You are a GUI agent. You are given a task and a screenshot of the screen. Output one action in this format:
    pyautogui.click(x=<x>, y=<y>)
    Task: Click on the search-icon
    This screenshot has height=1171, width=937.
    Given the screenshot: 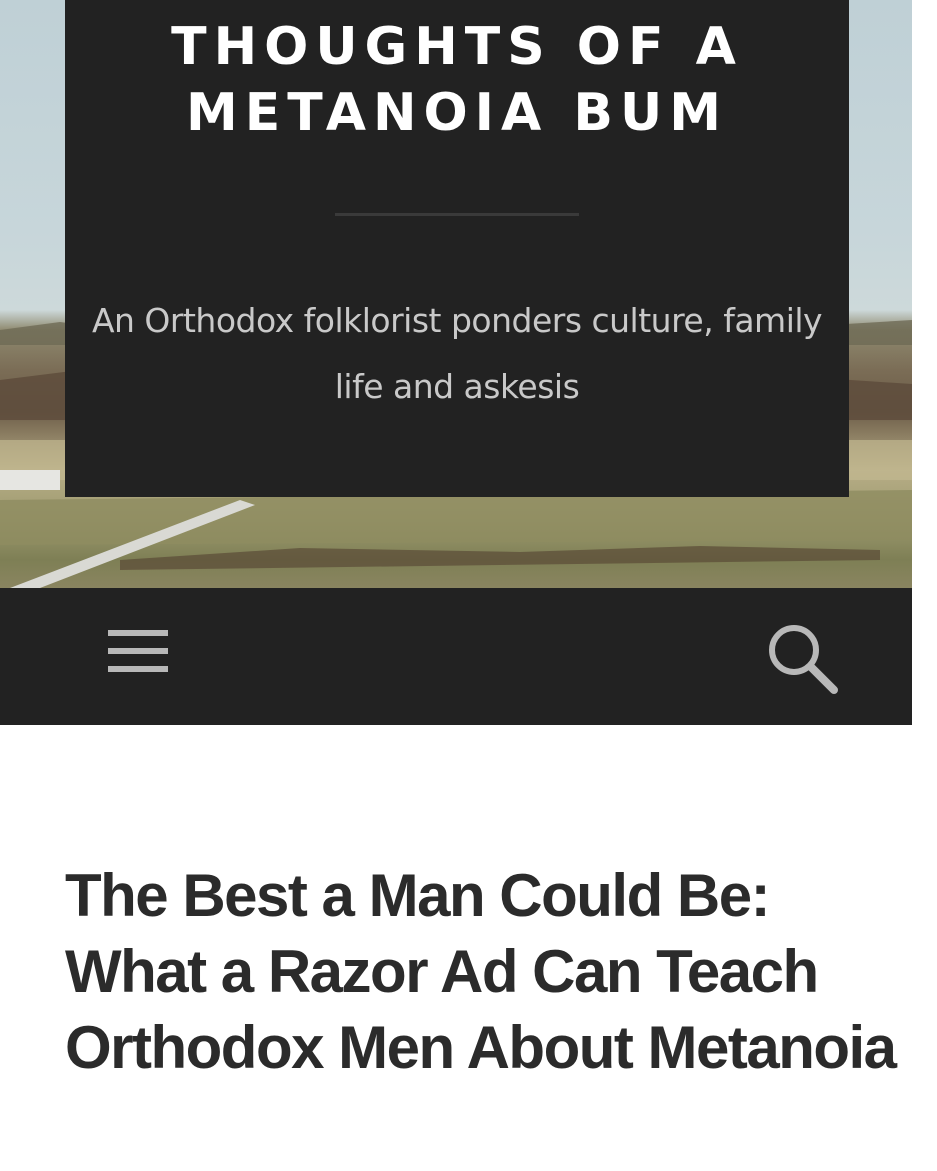 What is the action you would take?
    pyautogui.click(x=803, y=659)
    